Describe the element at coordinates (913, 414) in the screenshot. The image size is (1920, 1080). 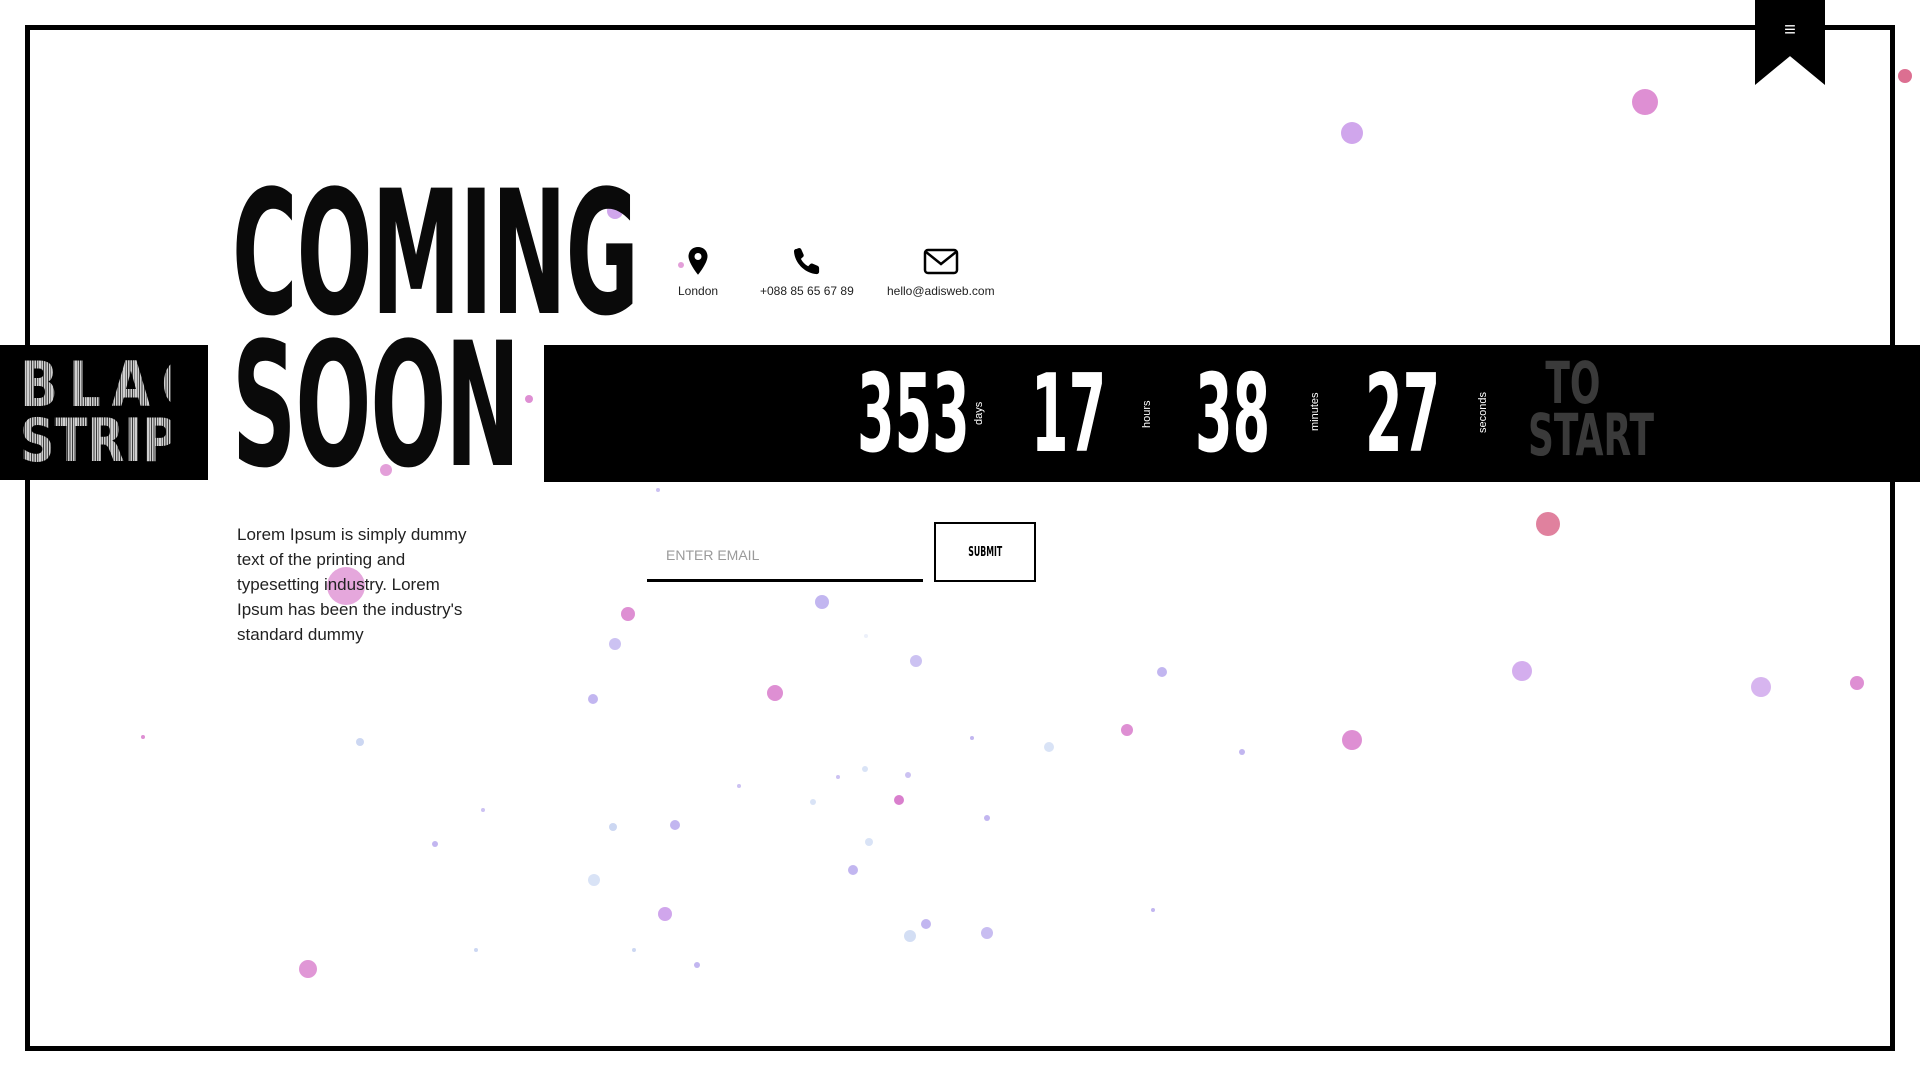
I see `countdown-days-value: 353` at that location.